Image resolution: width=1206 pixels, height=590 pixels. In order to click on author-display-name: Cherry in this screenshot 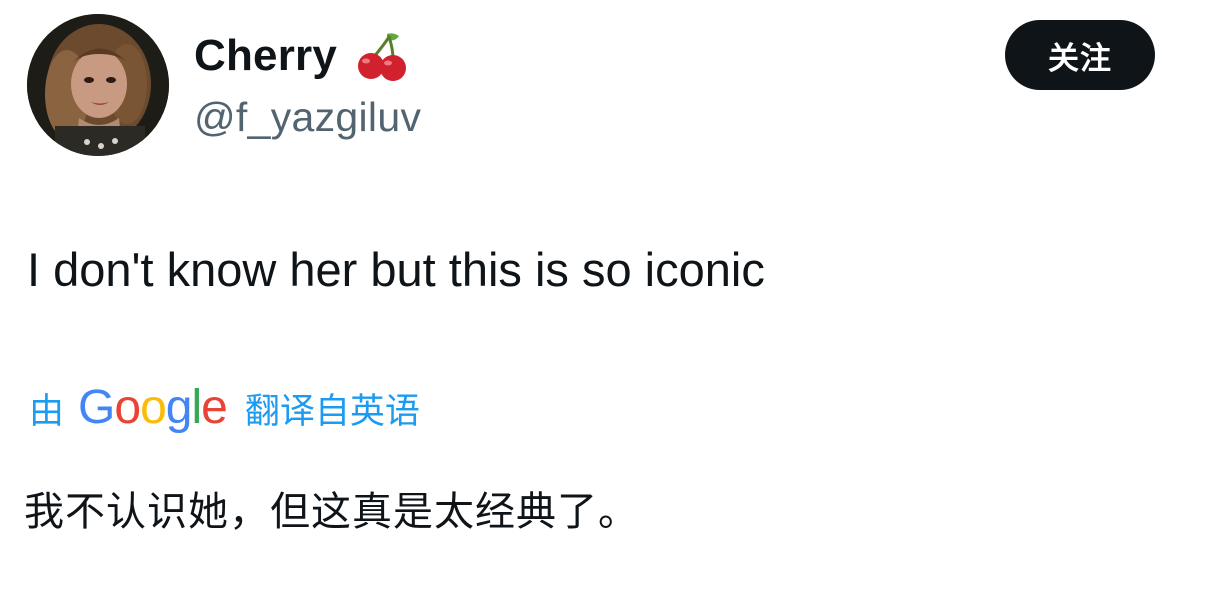, I will do `click(265, 56)`.